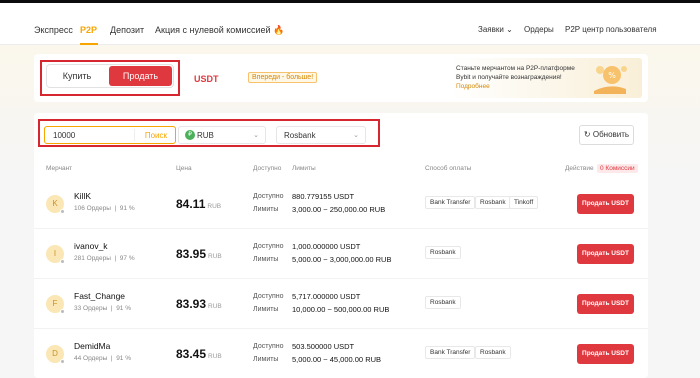 The image size is (700, 378). Describe the element at coordinates (205, 135) in the screenshot. I see `currency-value: RUB` at that location.